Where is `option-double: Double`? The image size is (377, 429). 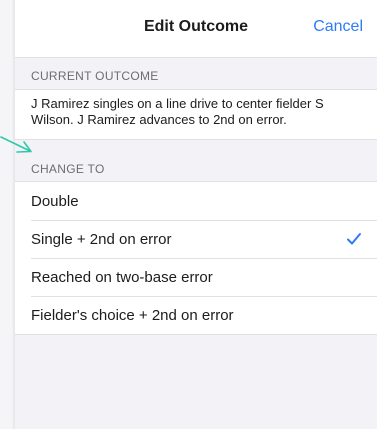
option-double: Double is located at coordinates (196, 201).